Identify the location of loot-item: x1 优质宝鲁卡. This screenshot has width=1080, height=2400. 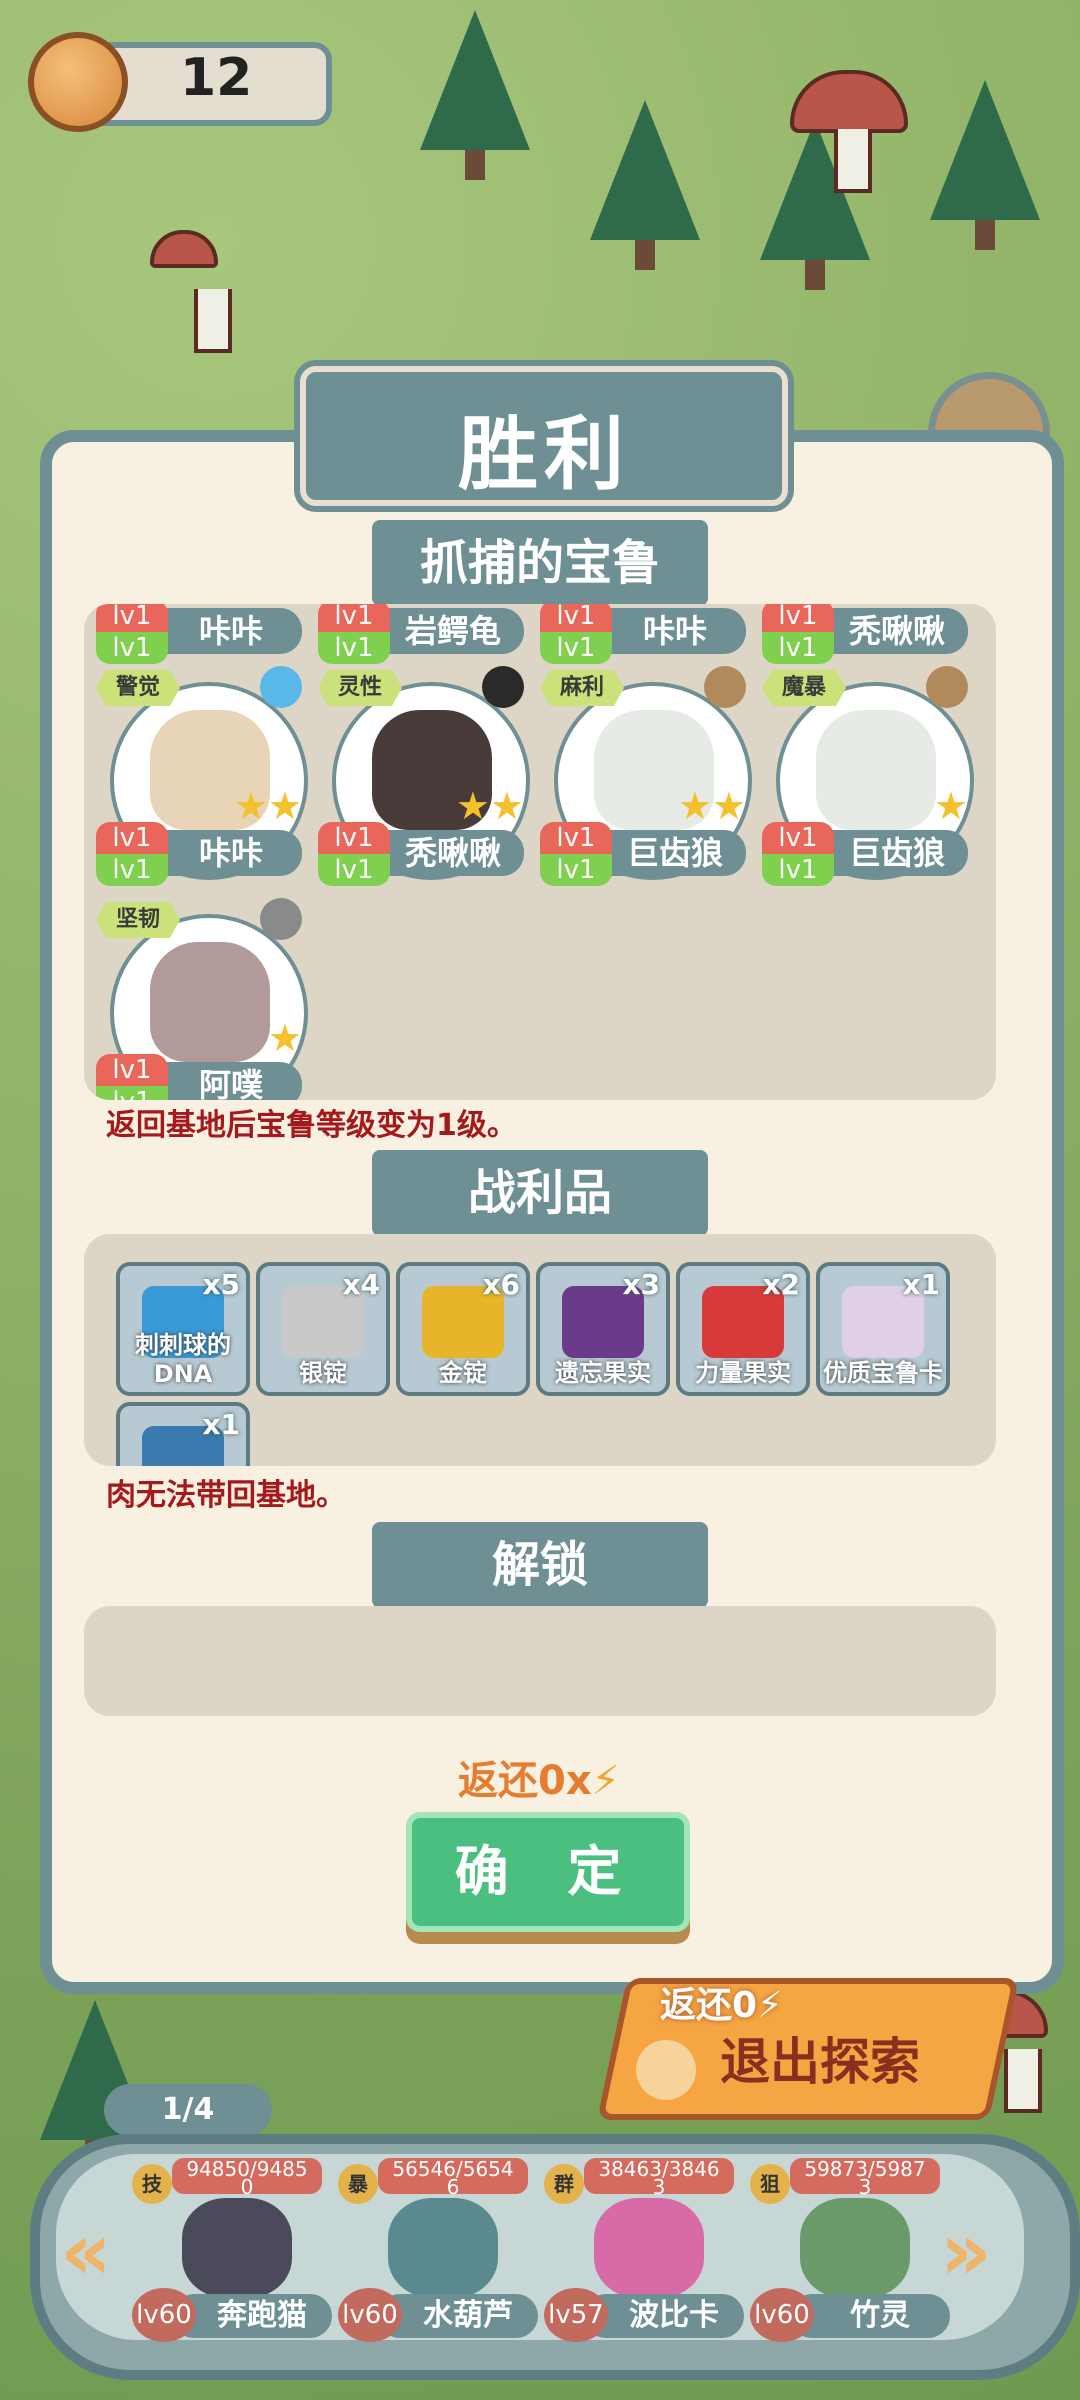
(883, 1329).